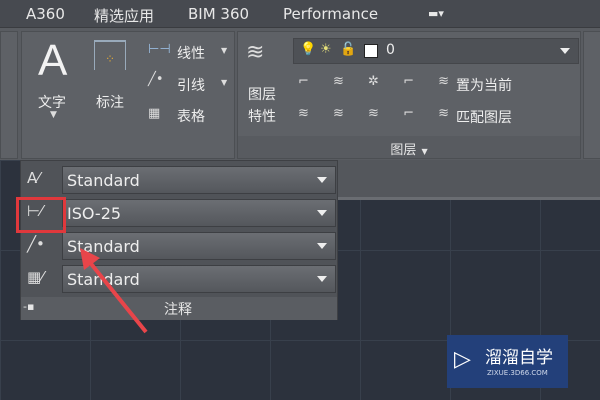 This screenshot has height=400, width=600. What do you see at coordinates (35, 277) in the screenshot?
I see `table-style-icon: ▦⁄` at bounding box center [35, 277].